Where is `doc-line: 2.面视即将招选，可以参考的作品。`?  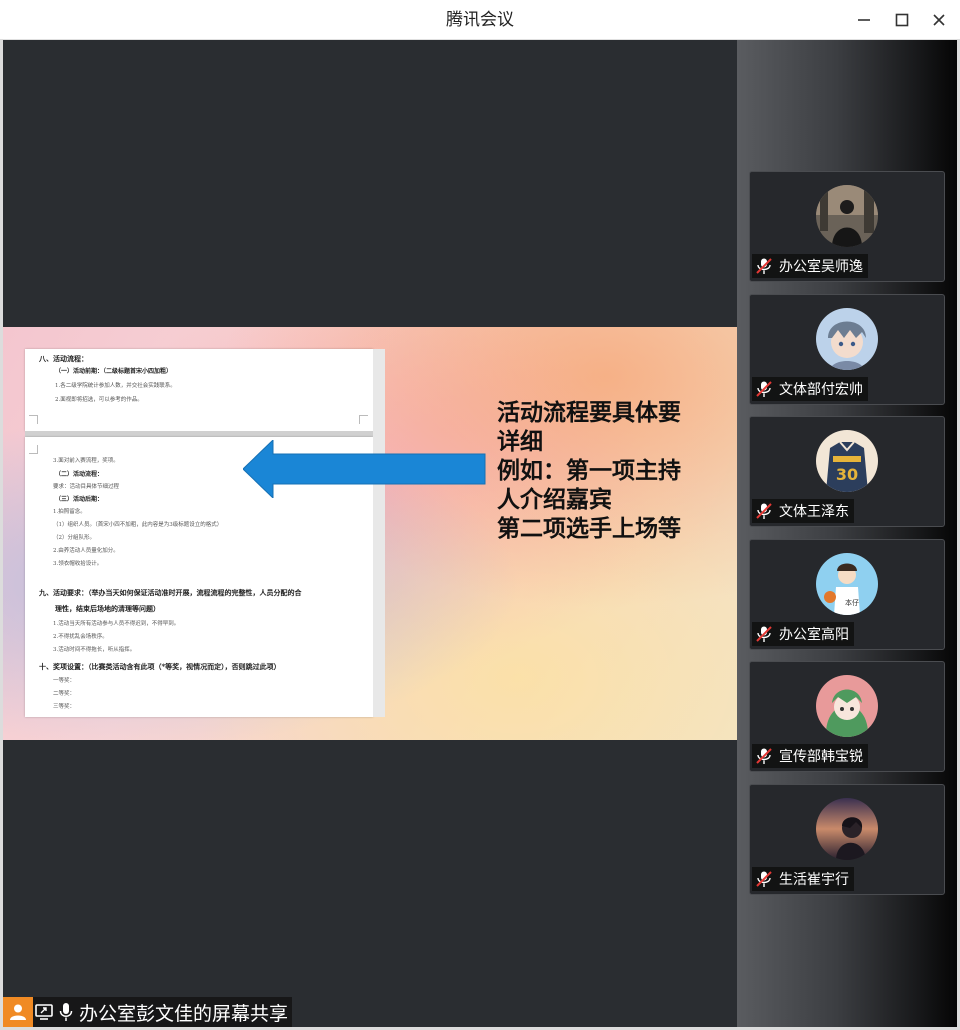
doc-line: 2.面视即将招选，可以参考的作品。 is located at coordinates (99, 400).